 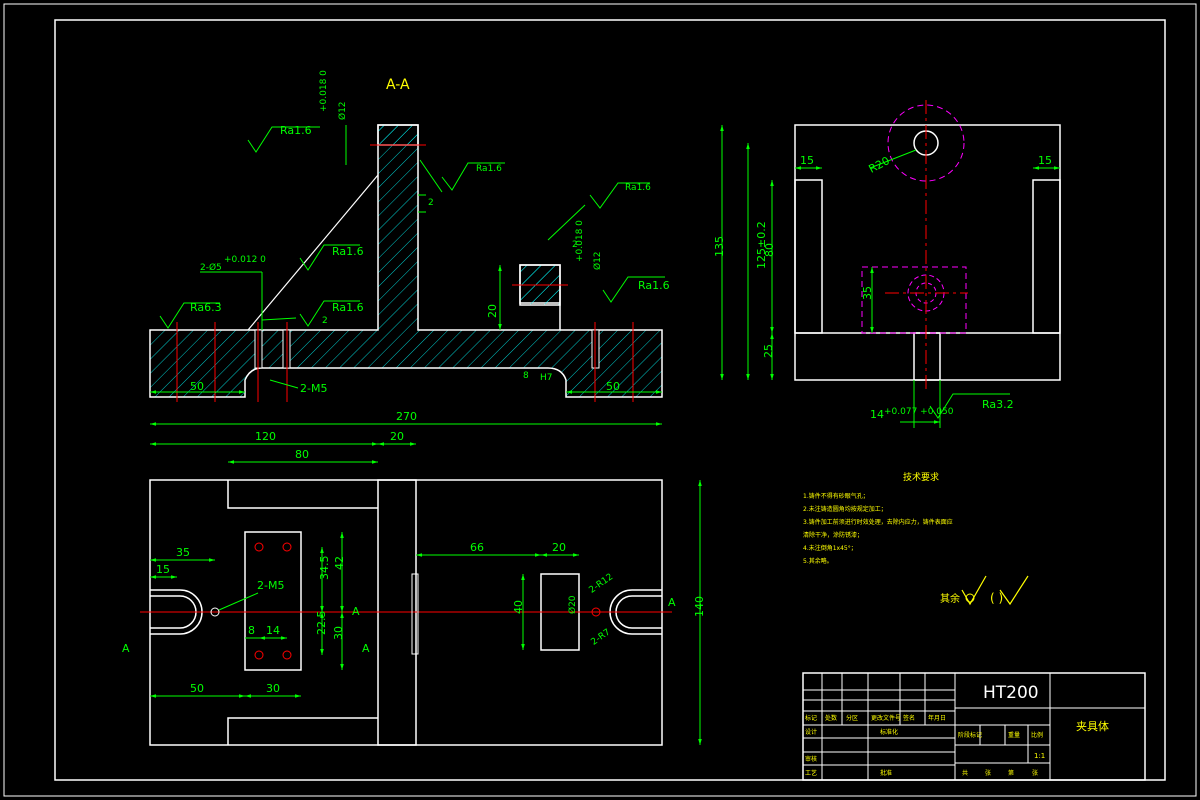 I want to click on dim-20-right: 20, so click(x=559, y=547).